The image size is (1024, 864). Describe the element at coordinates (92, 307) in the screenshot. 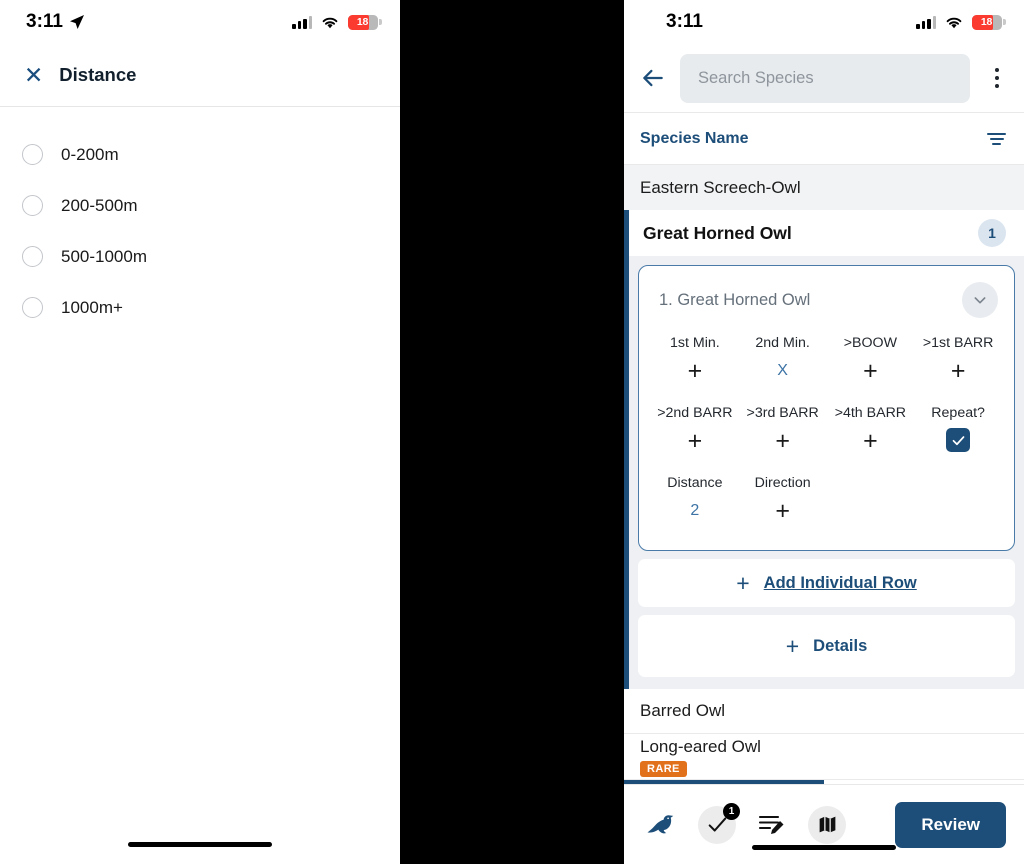

I see `radio-option-label: 1000m+` at that location.